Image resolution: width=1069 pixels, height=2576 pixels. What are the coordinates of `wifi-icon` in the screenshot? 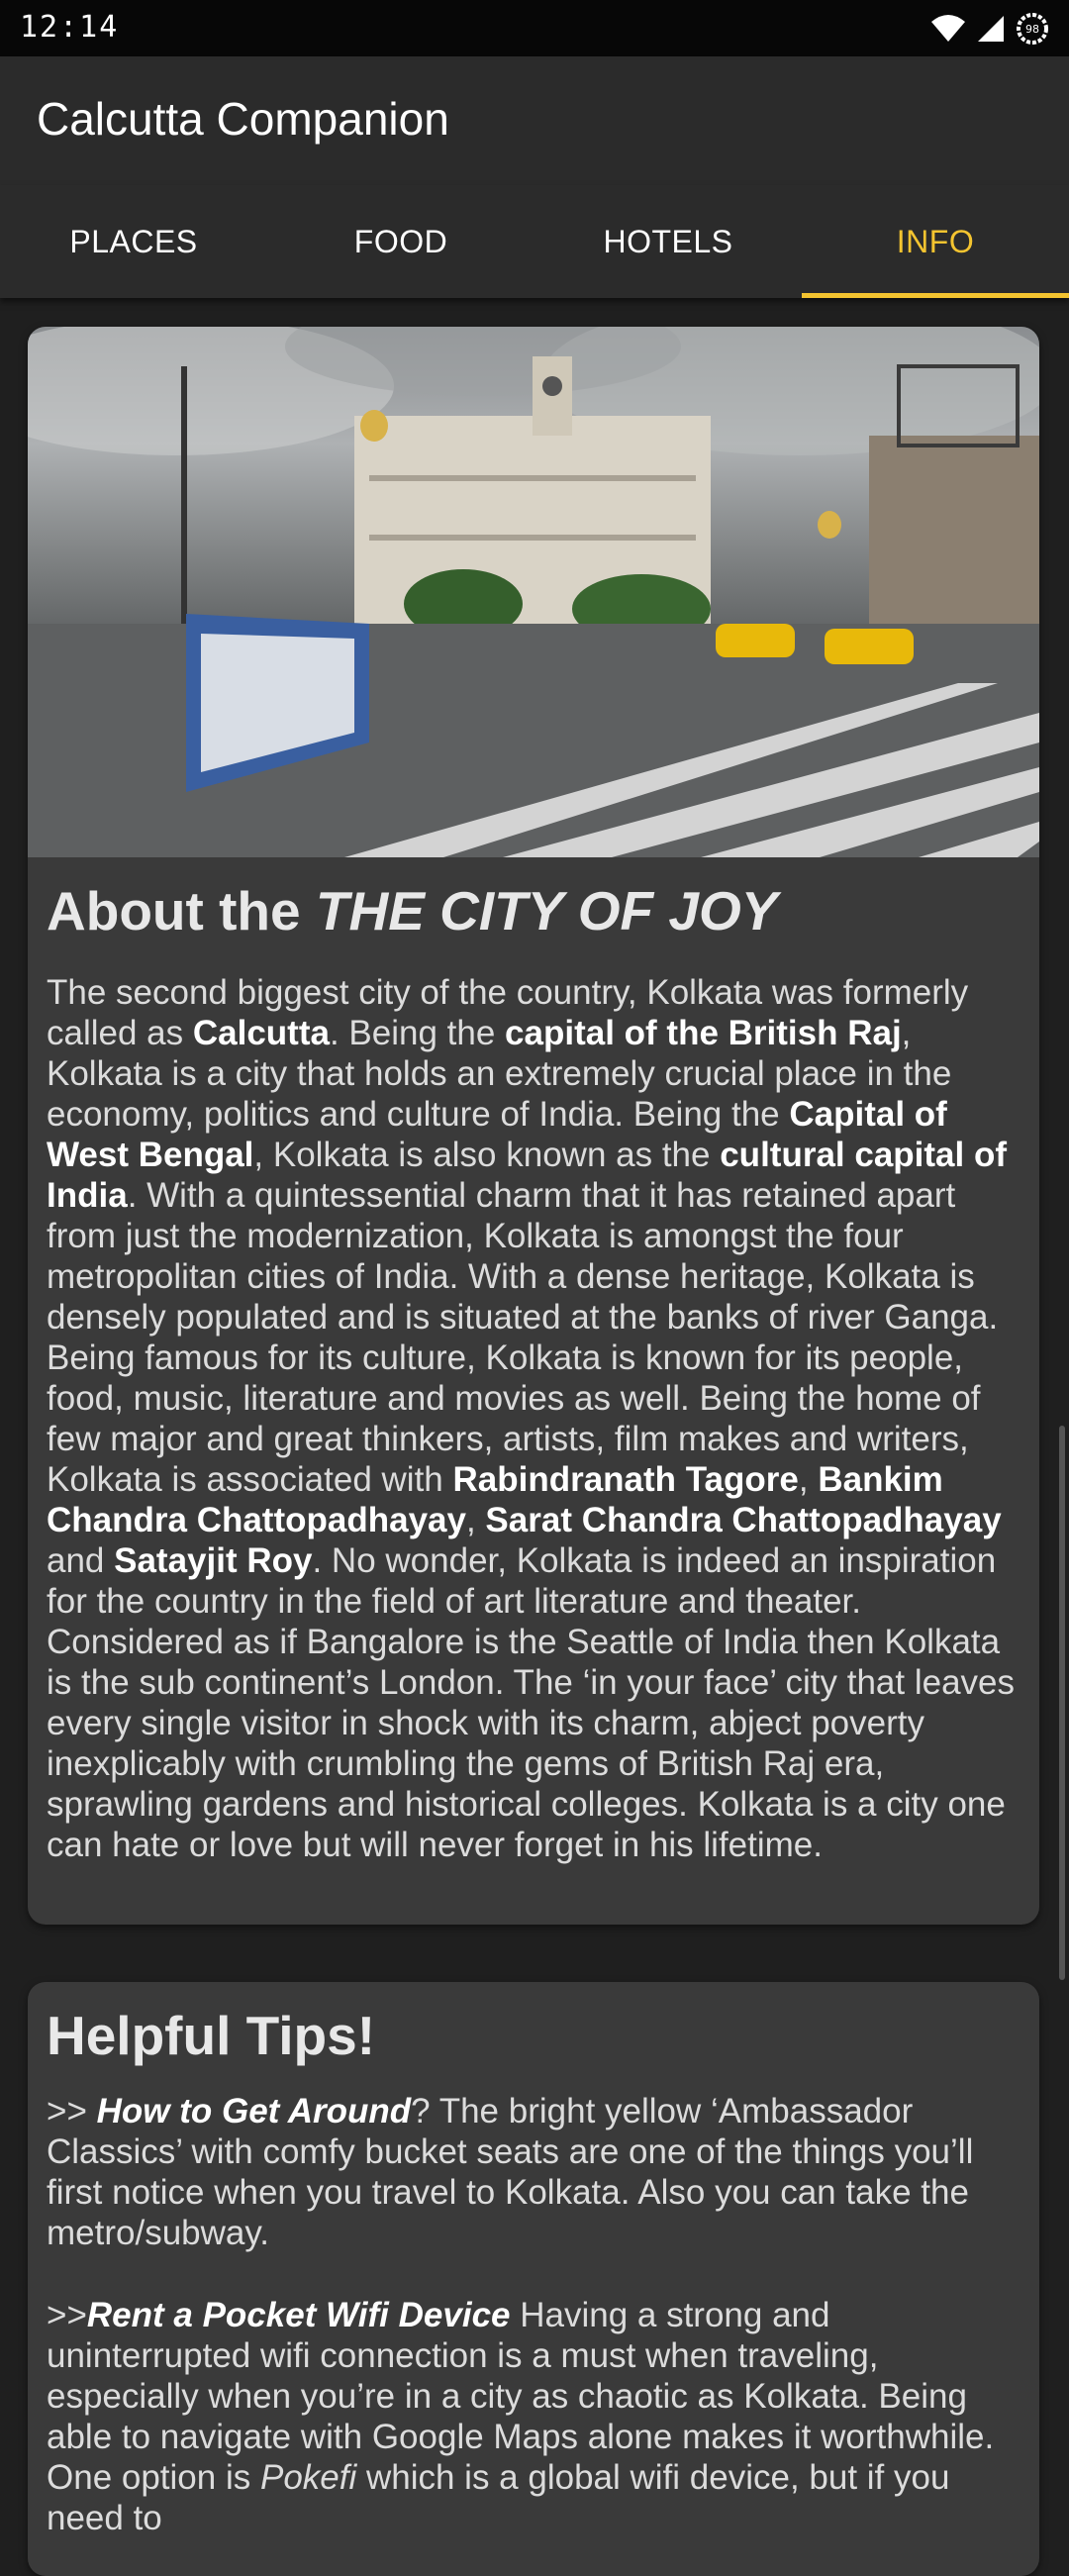 It's located at (948, 28).